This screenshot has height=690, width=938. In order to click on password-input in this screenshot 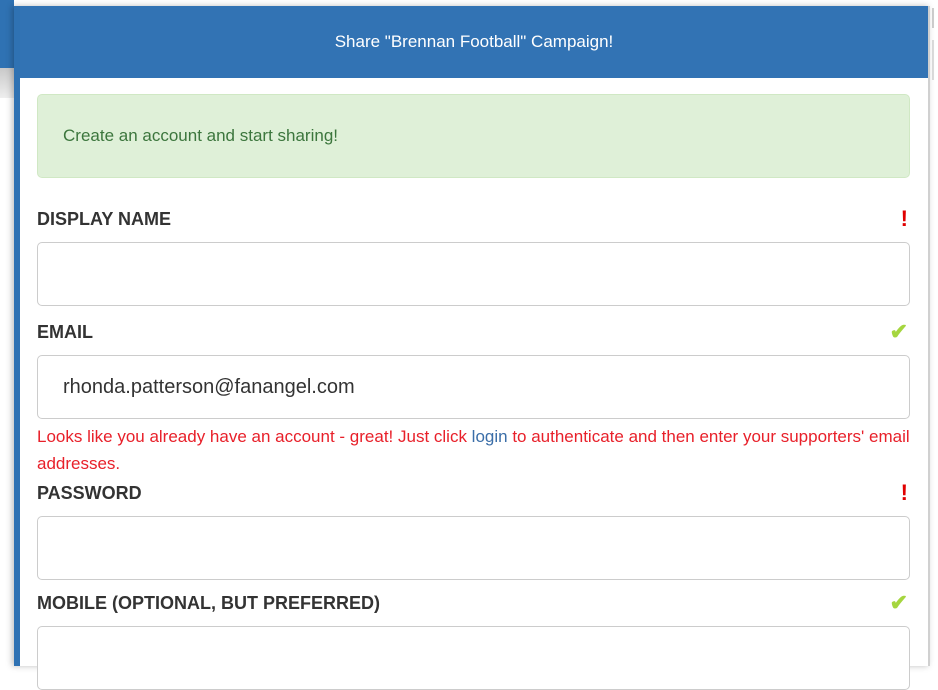, I will do `click(473, 548)`.